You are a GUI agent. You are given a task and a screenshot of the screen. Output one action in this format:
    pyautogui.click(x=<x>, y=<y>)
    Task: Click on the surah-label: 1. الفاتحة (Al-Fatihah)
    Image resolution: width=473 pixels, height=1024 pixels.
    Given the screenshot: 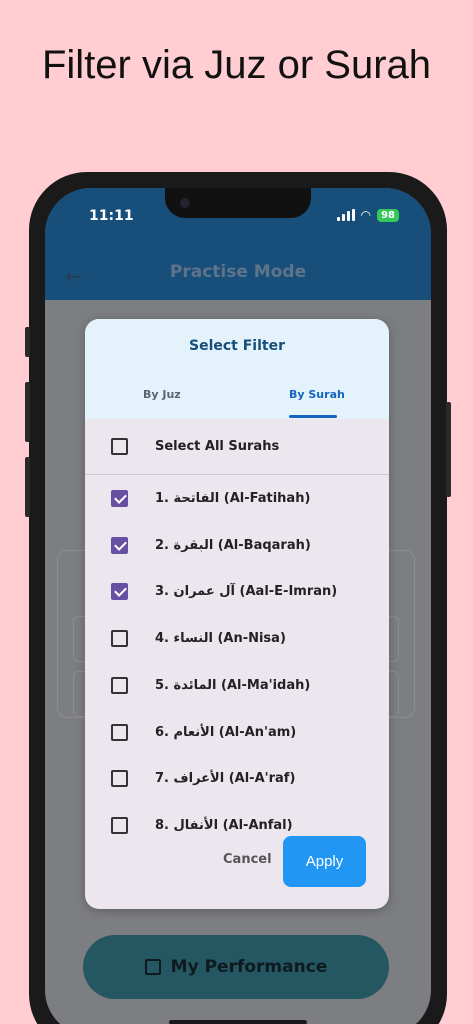 What is the action you would take?
    pyautogui.click(x=233, y=498)
    